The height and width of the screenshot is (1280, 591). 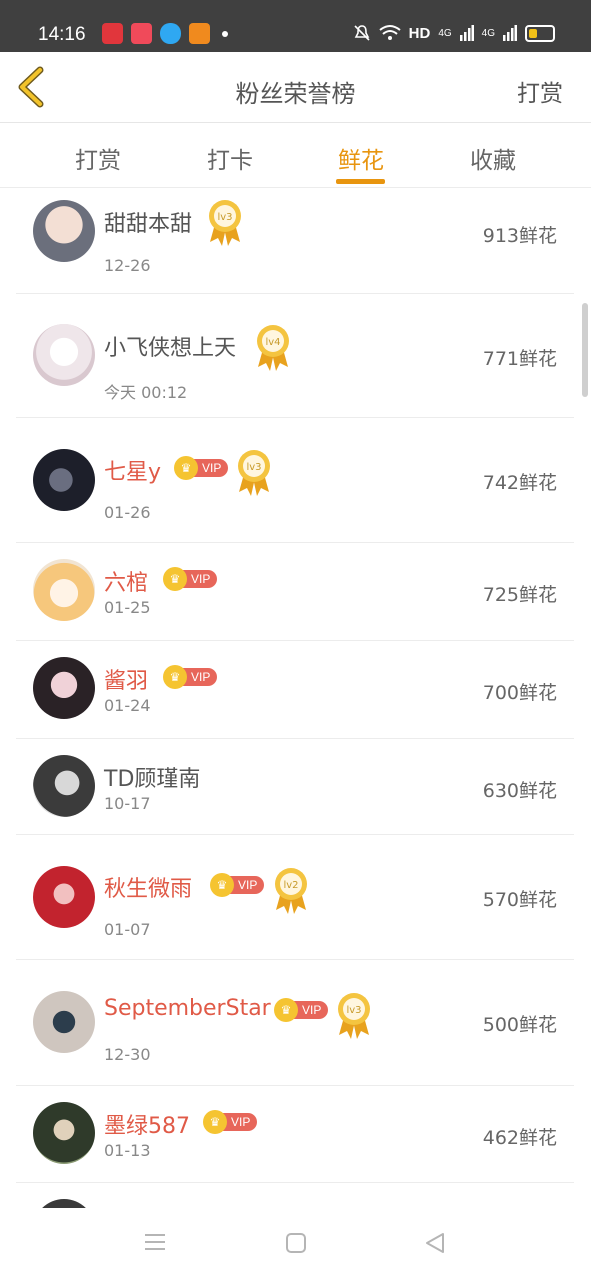 I want to click on flower-count: 913鲜花, so click(x=519, y=236).